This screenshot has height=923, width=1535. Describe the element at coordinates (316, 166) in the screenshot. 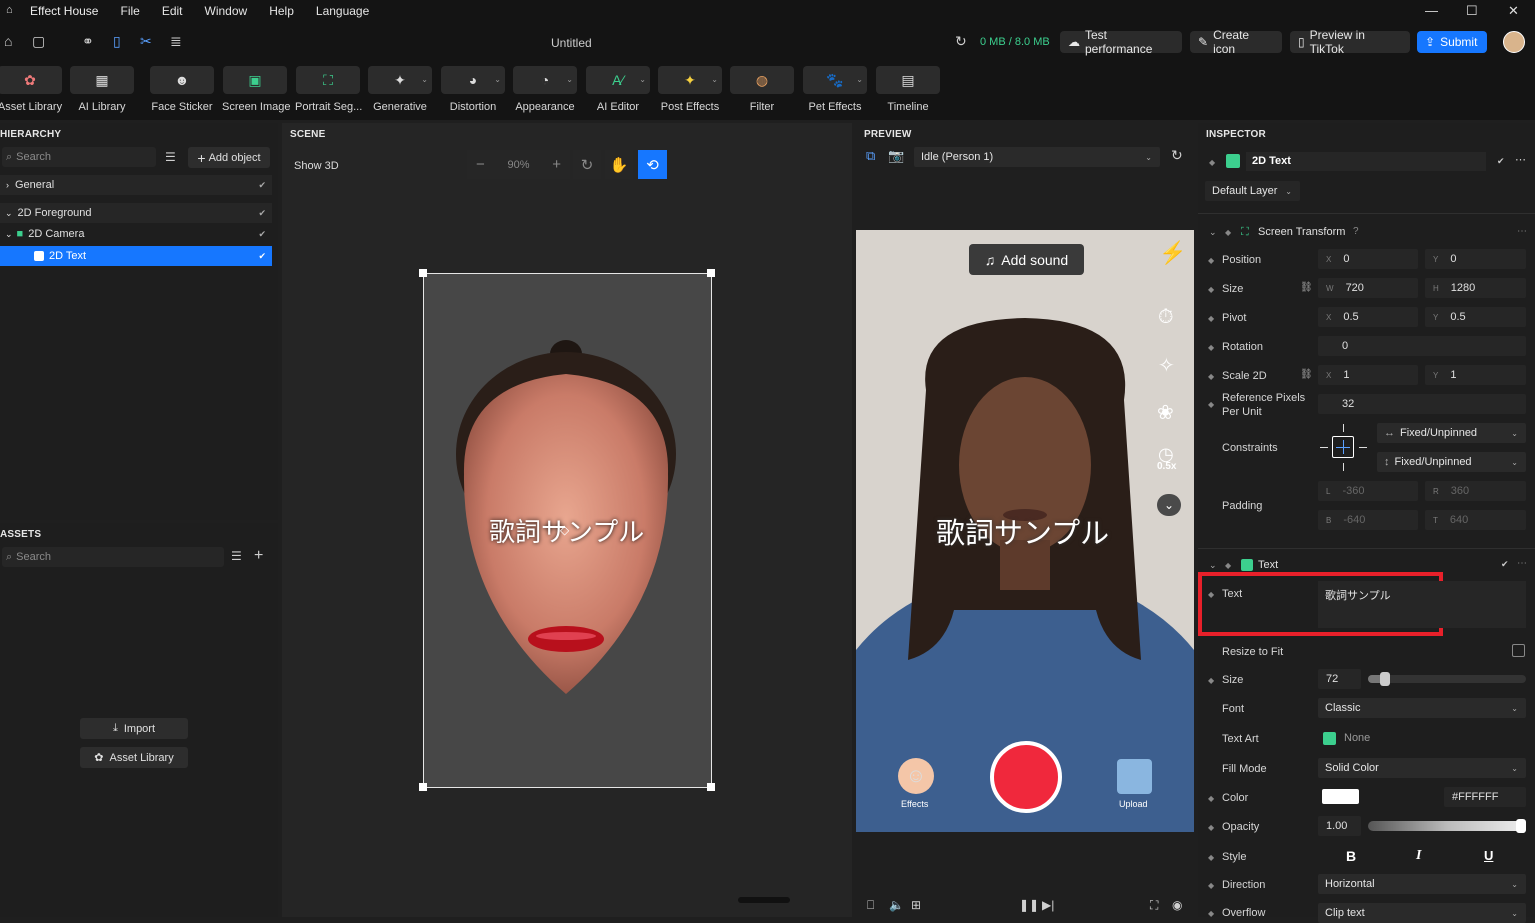

I see `show-3d-toggle: Show 3D` at that location.